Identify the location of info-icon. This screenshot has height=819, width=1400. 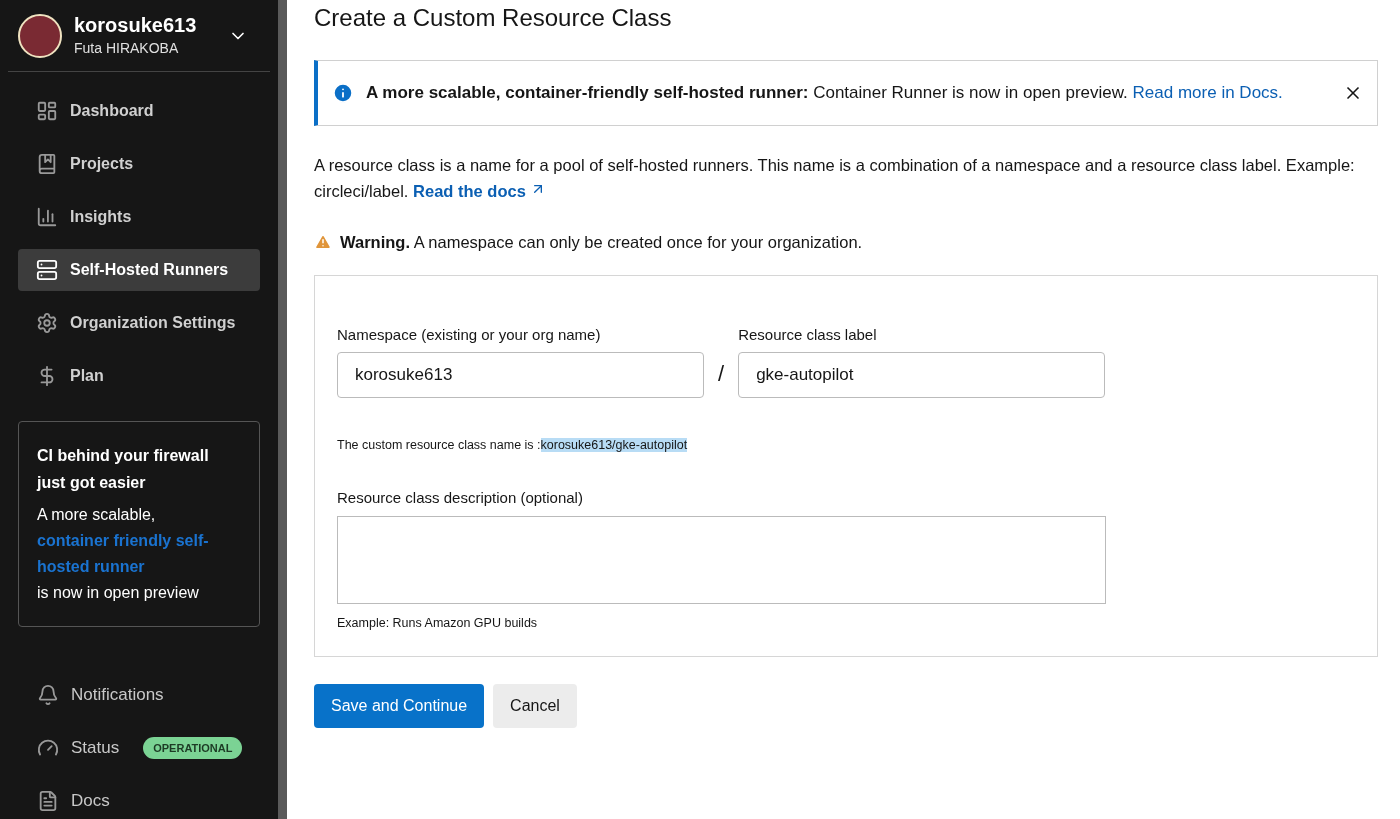
(343, 93).